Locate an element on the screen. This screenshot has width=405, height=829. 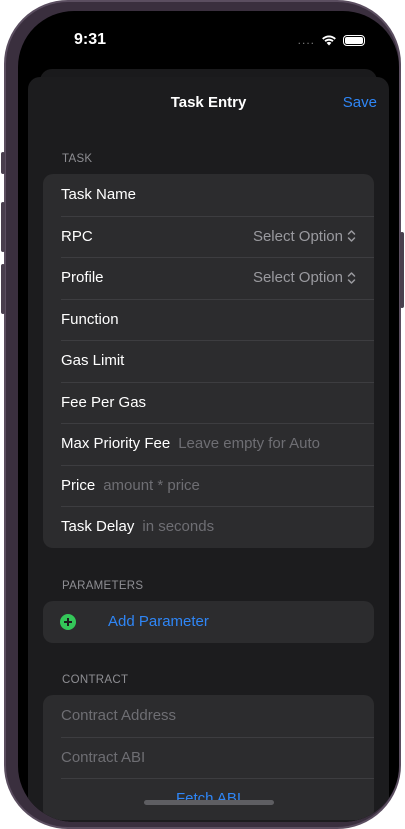
fee-per-gas-field: Fee Per Gas is located at coordinates (208, 402).